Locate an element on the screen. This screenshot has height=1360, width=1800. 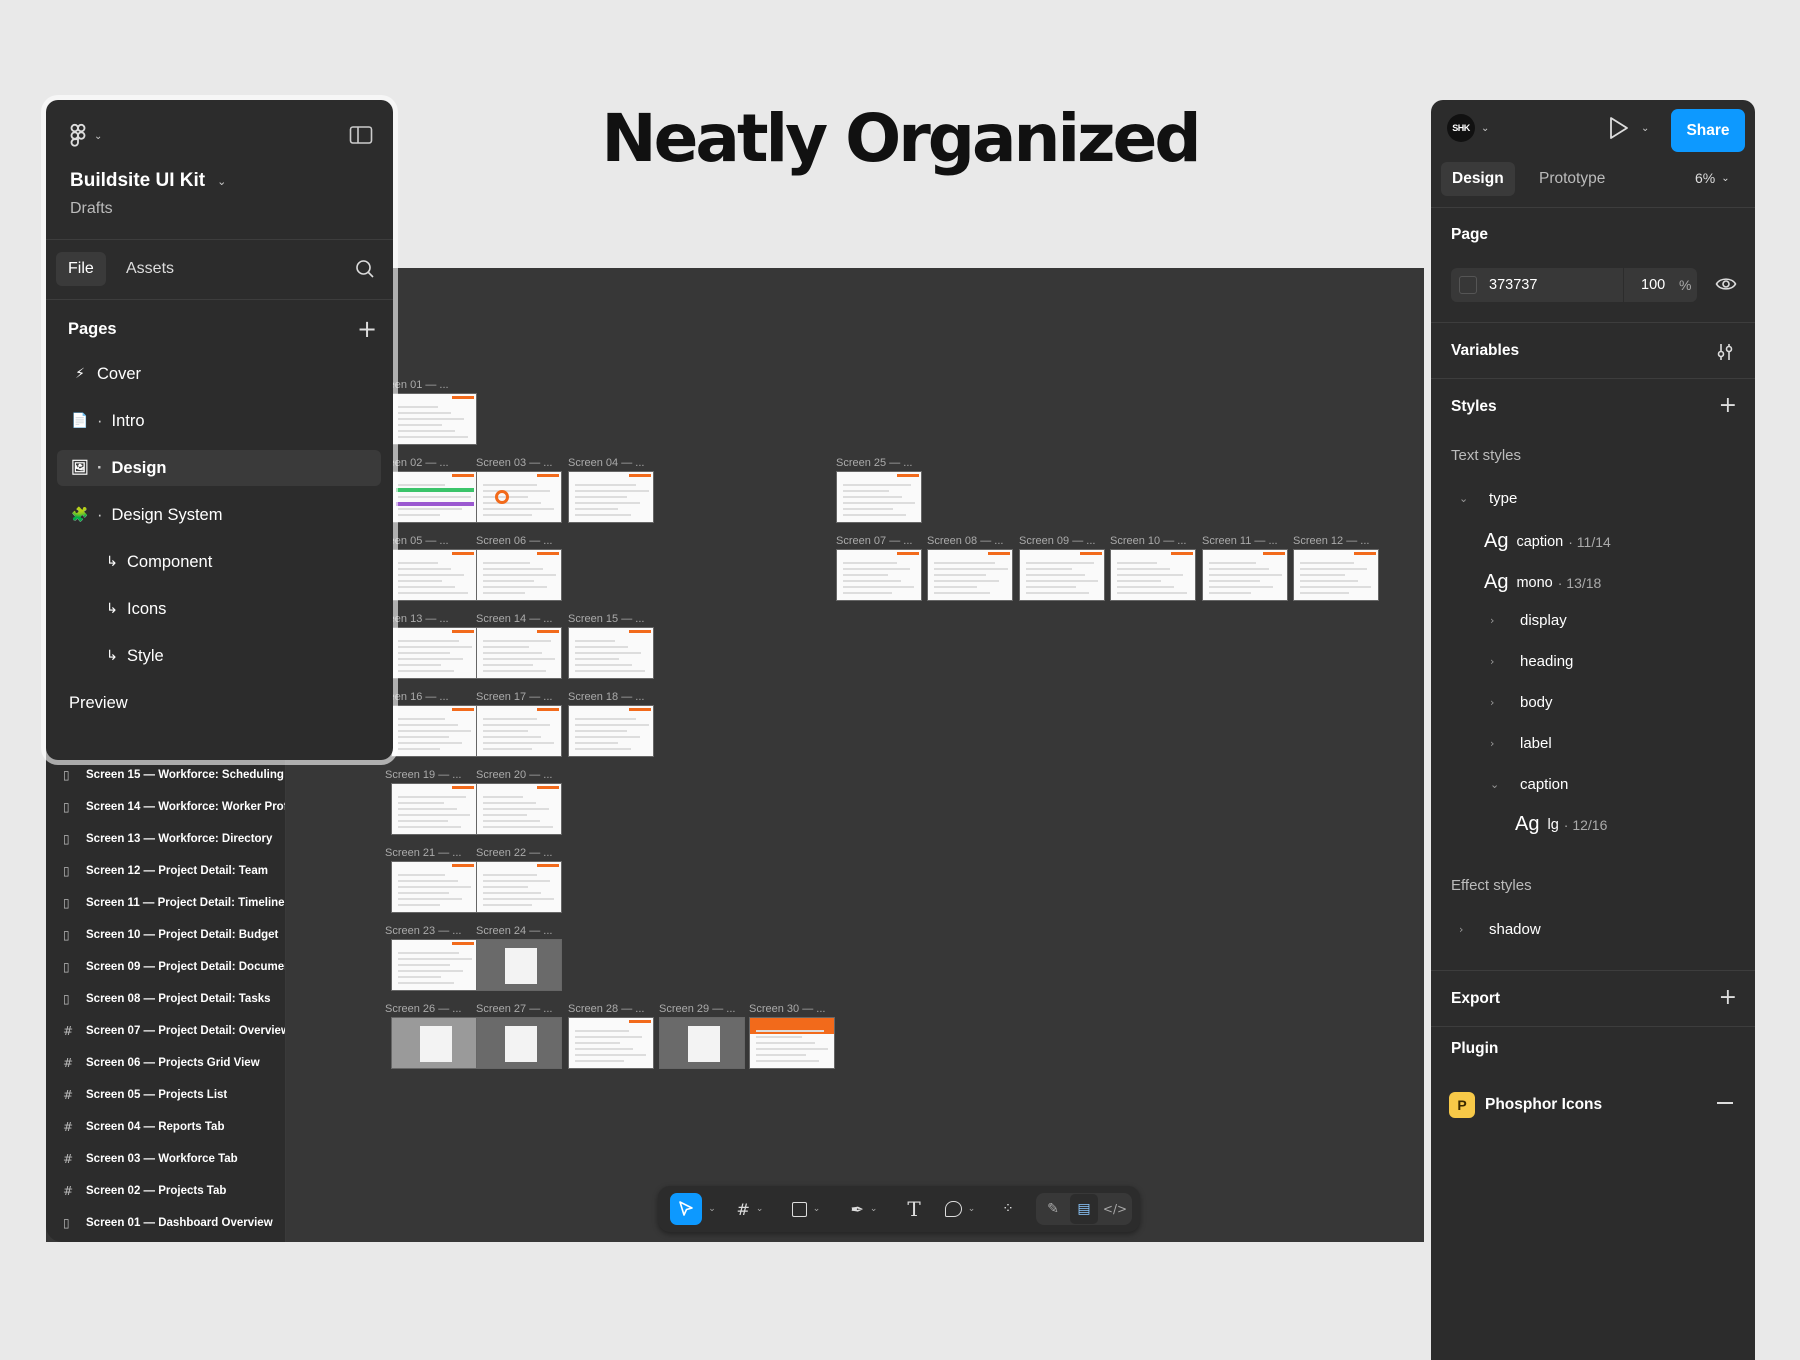
tab-file: File is located at coordinates (81, 269).